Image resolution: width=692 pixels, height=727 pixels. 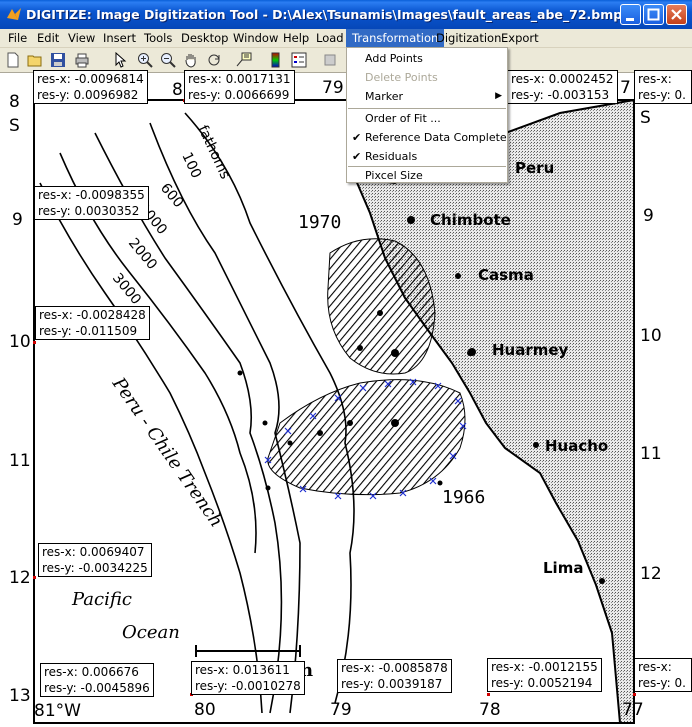 I want to click on place-chimbote: Chimbote, so click(x=470, y=220).